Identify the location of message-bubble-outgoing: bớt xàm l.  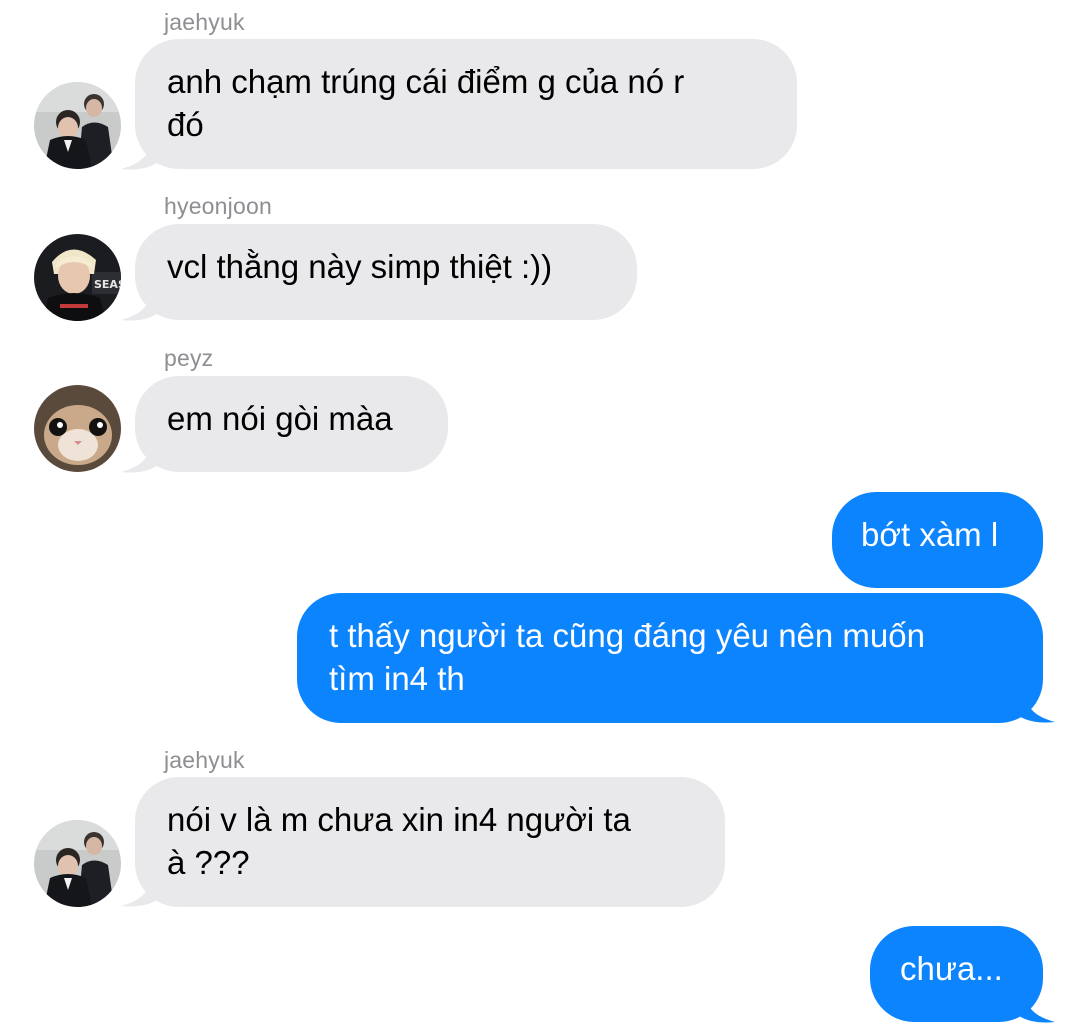
(937, 540).